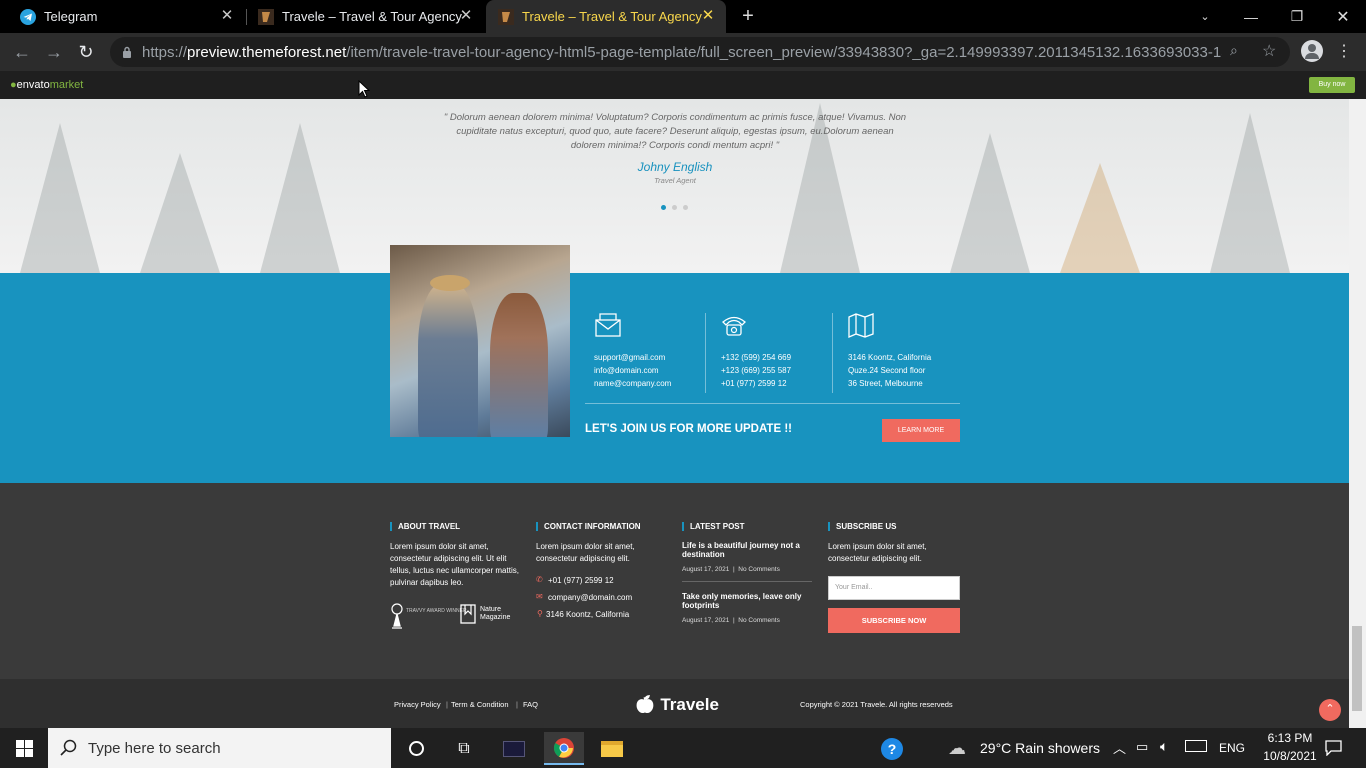 Image resolution: width=1366 pixels, height=768 pixels. What do you see at coordinates (71, 16) in the screenshot?
I see `tab-title: Telegram` at bounding box center [71, 16].